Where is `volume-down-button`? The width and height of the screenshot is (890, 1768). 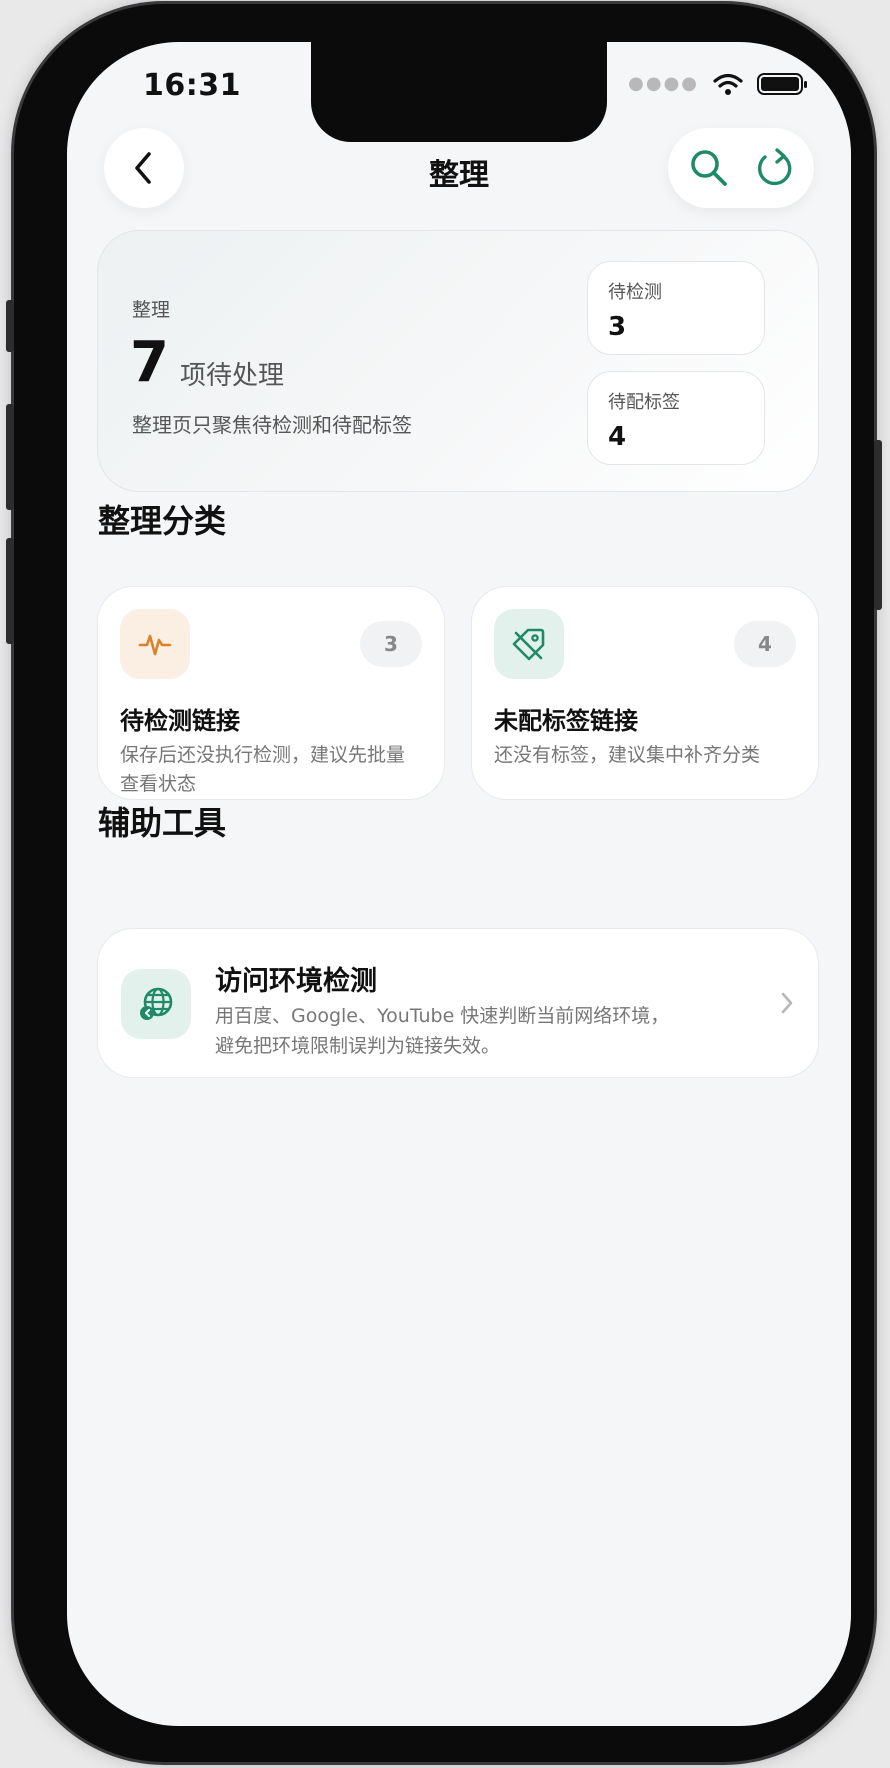 volume-down-button is located at coordinates (10, 591).